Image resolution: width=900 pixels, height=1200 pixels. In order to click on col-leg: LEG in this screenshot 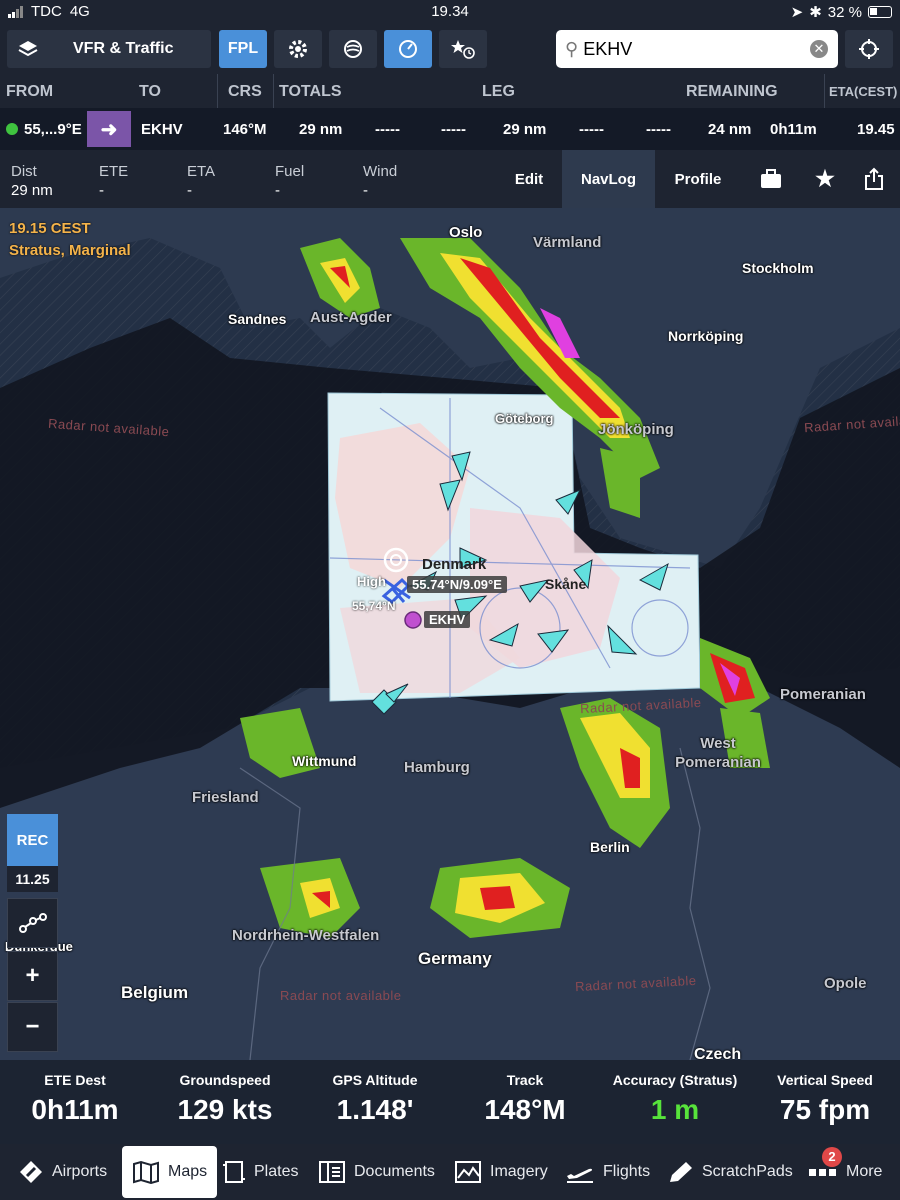, I will do `click(498, 91)`.